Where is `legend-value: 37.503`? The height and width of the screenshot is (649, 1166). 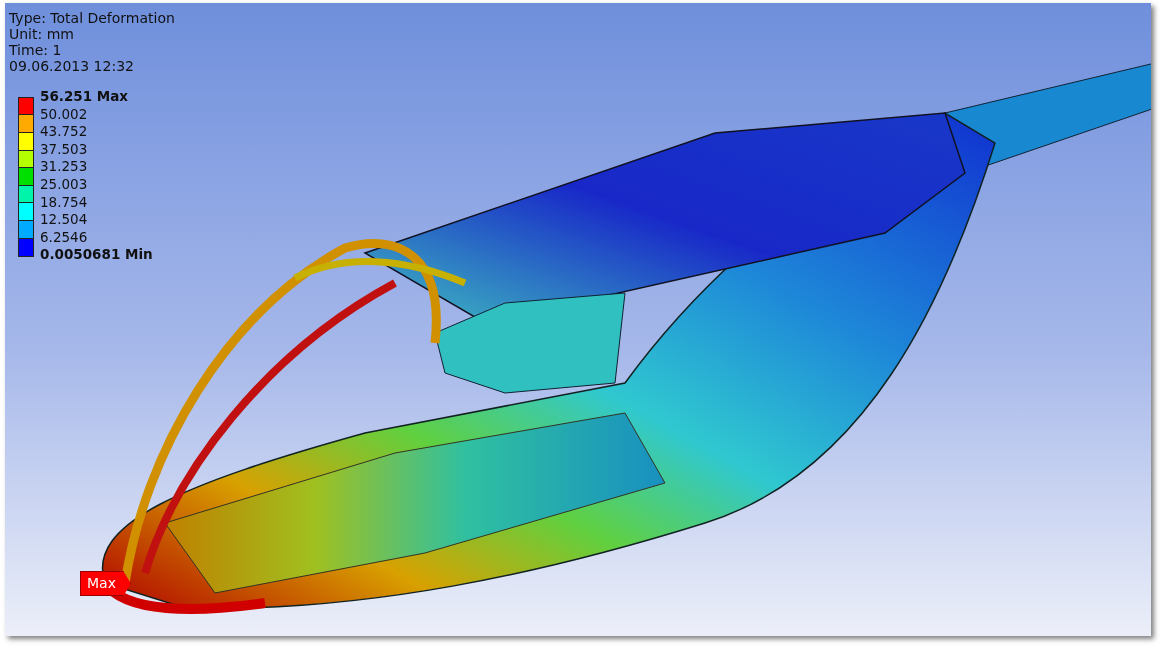
legend-value: 37.503 is located at coordinates (64, 149).